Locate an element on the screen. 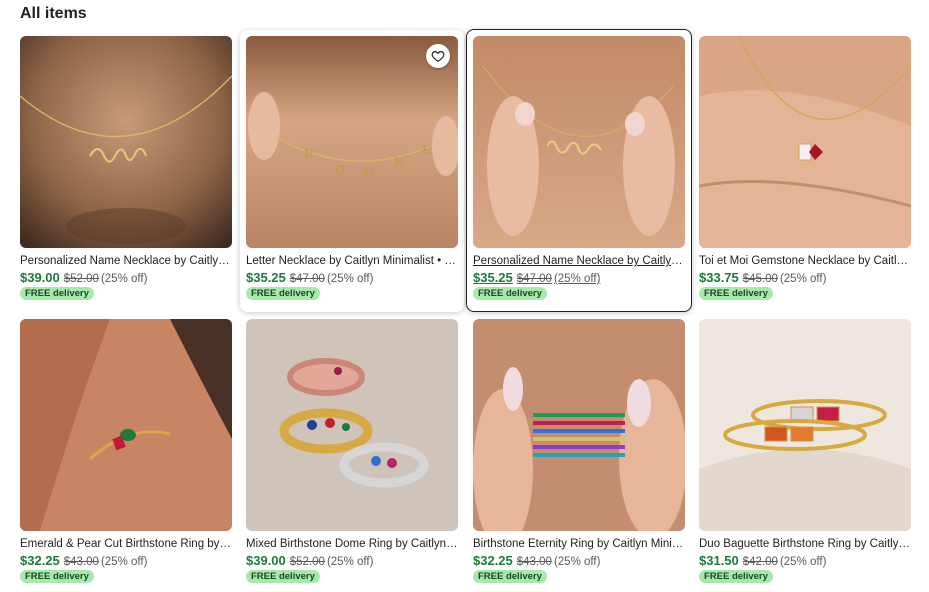  heart-icon is located at coordinates (438, 56).